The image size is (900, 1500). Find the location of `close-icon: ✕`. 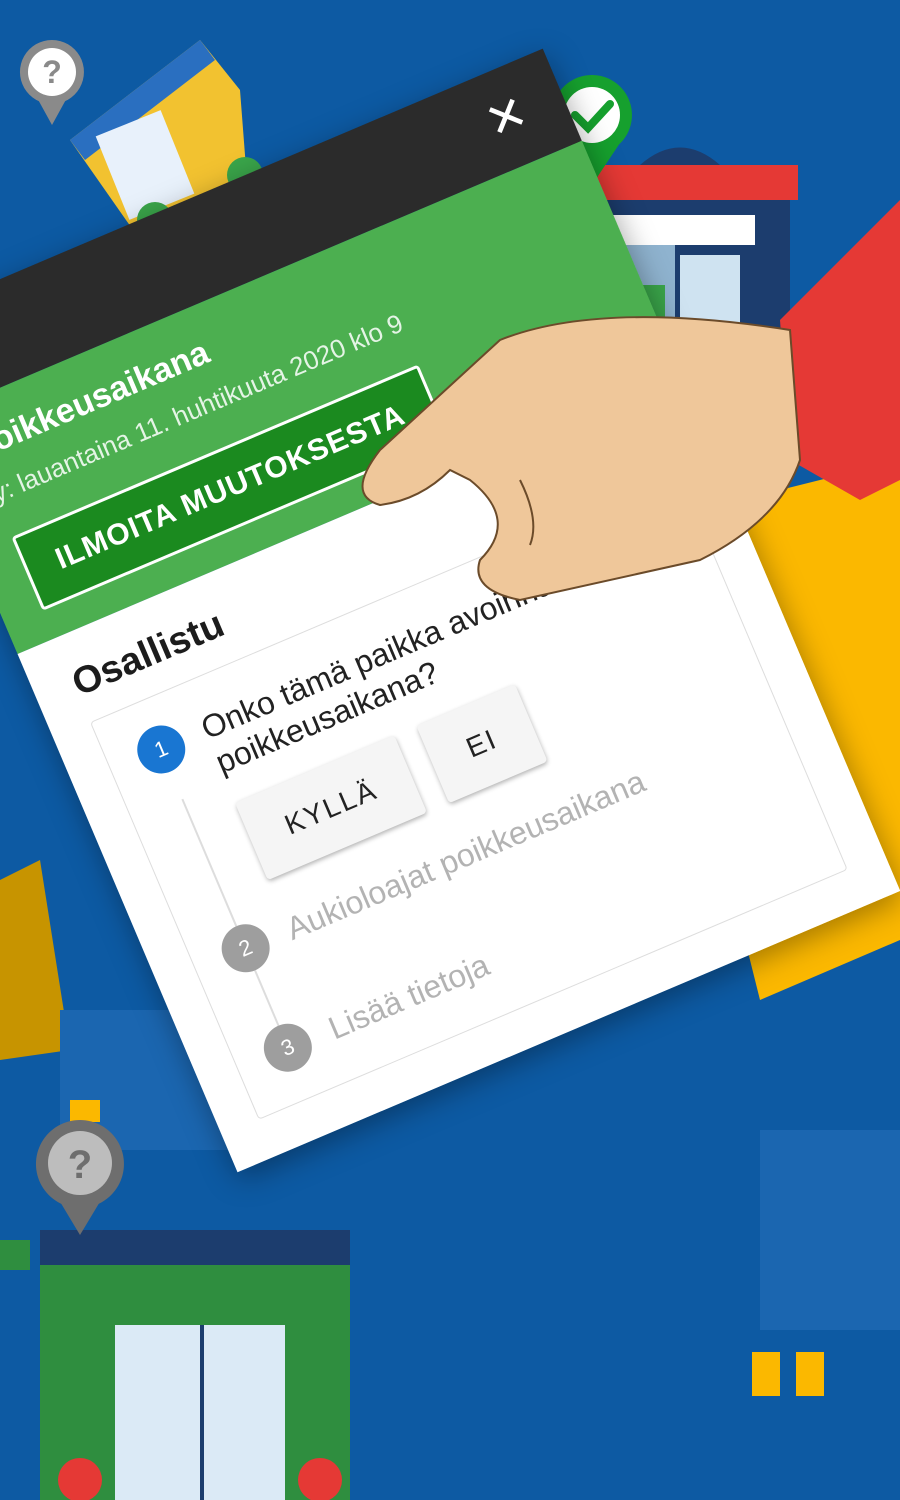

close-icon: ✕ is located at coordinates (507, 117).